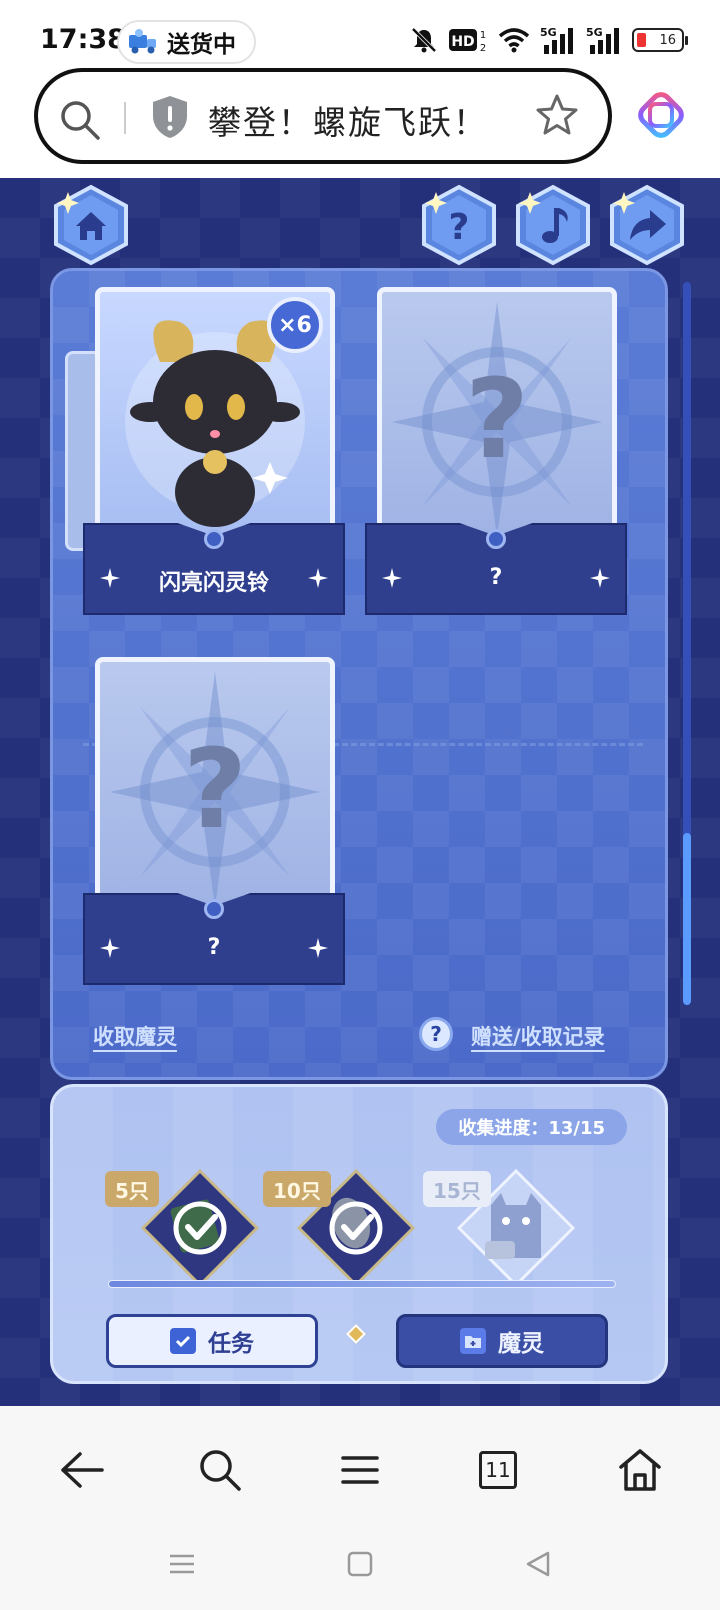  I want to click on home-square-icon, so click(360, 1564).